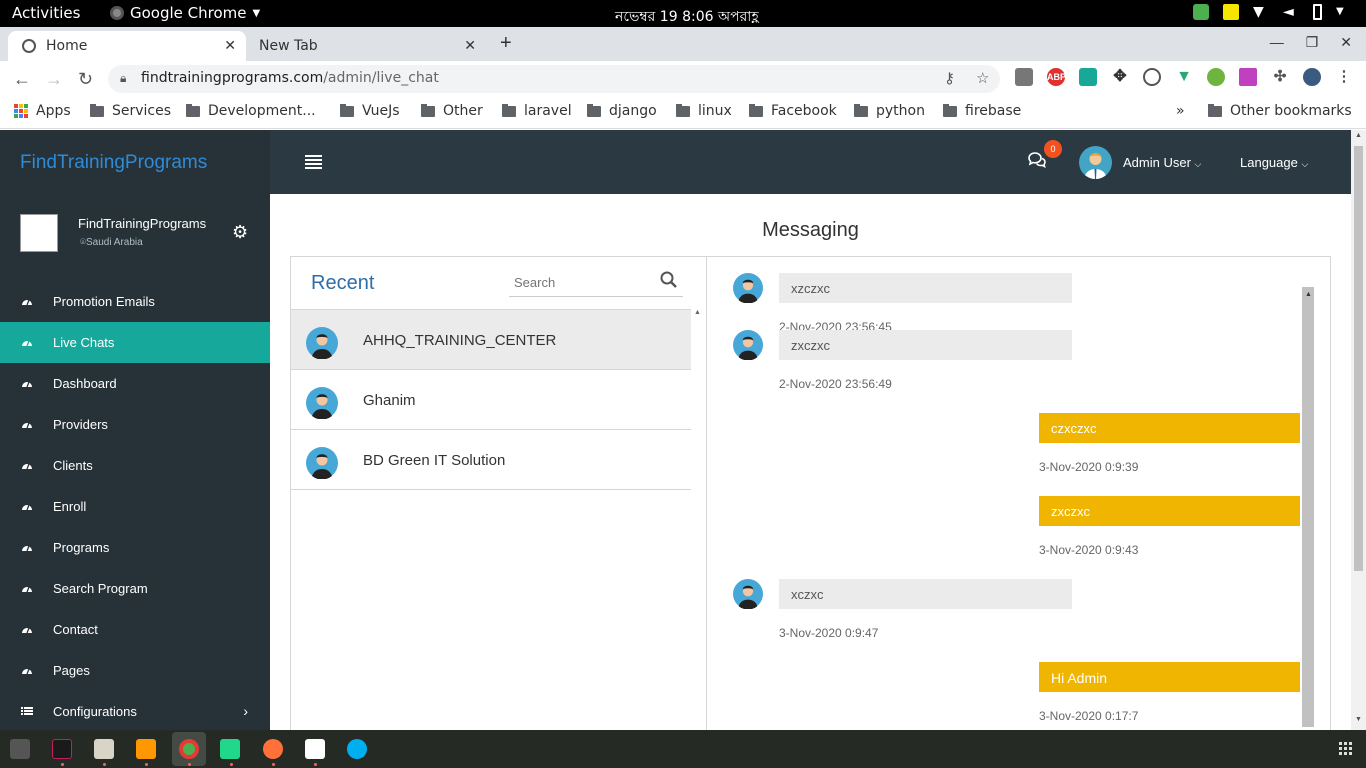  What do you see at coordinates (42, 111) in the screenshot?
I see `bookmark-apps: Apps` at bounding box center [42, 111].